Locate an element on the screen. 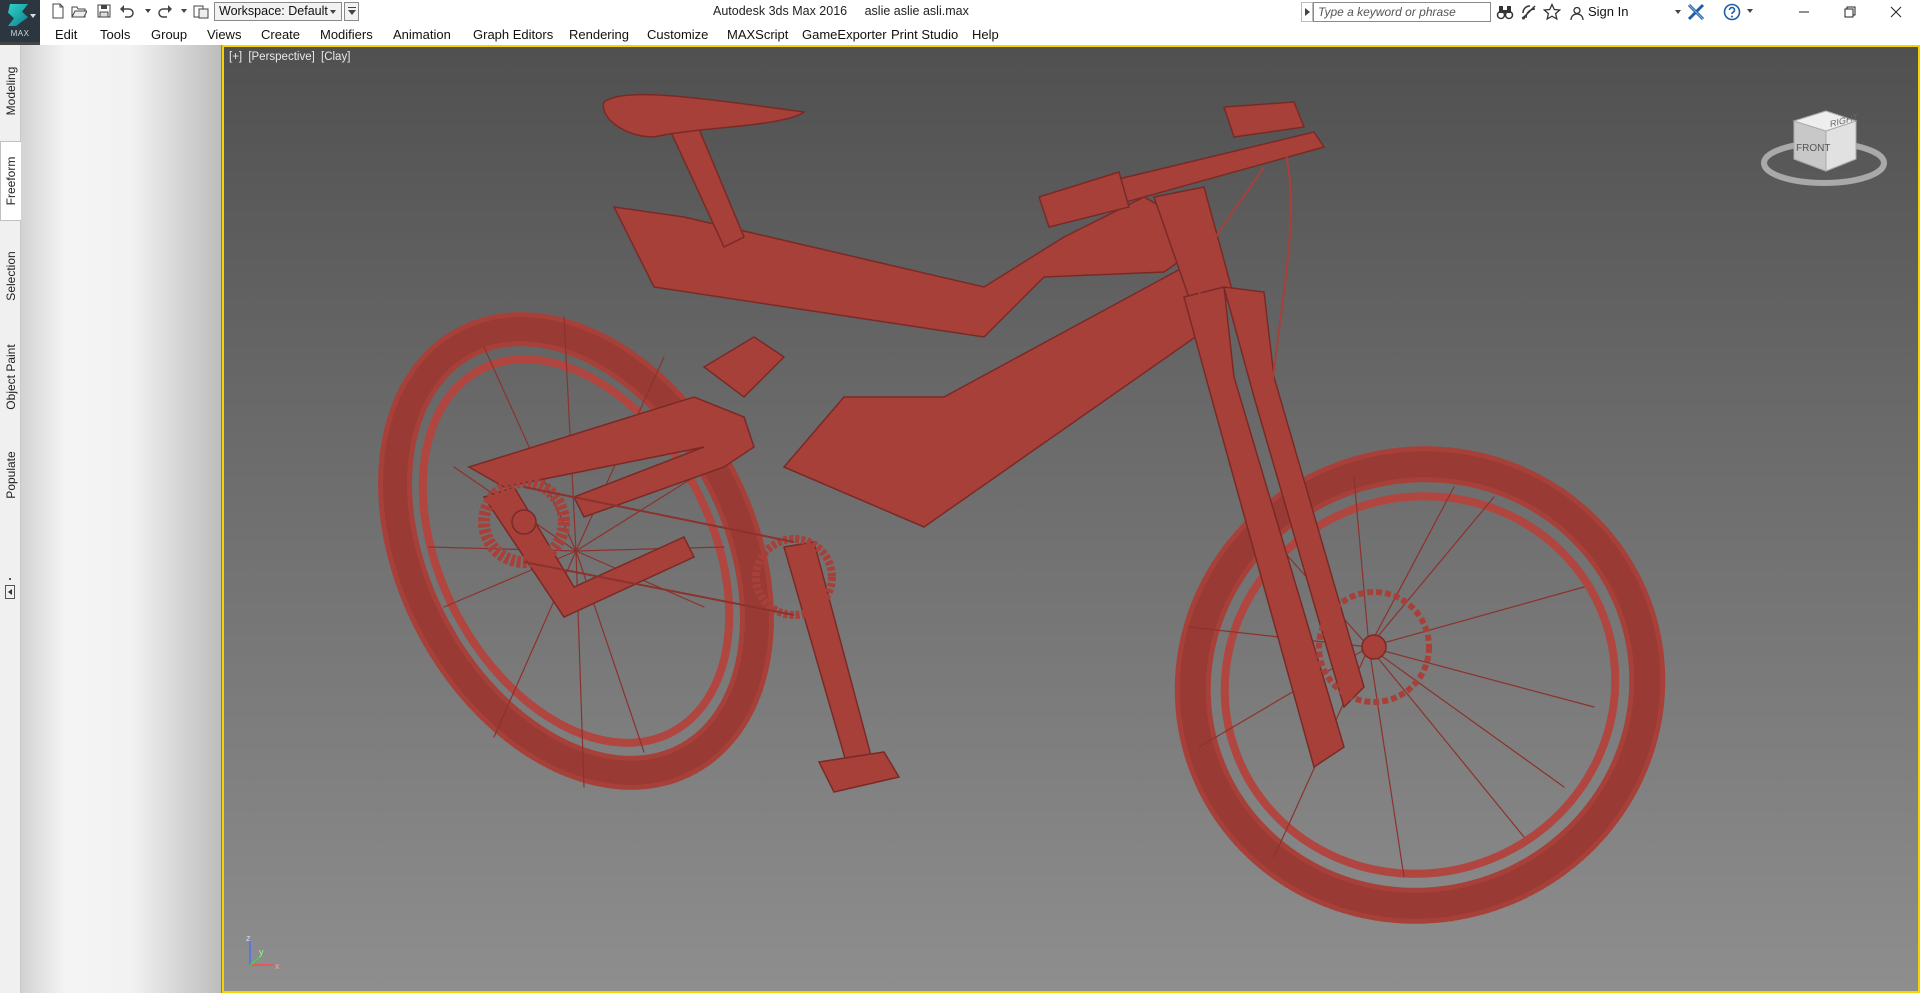 The width and height of the screenshot is (1920, 993). menu-edit: Edit is located at coordinates (66, 34).